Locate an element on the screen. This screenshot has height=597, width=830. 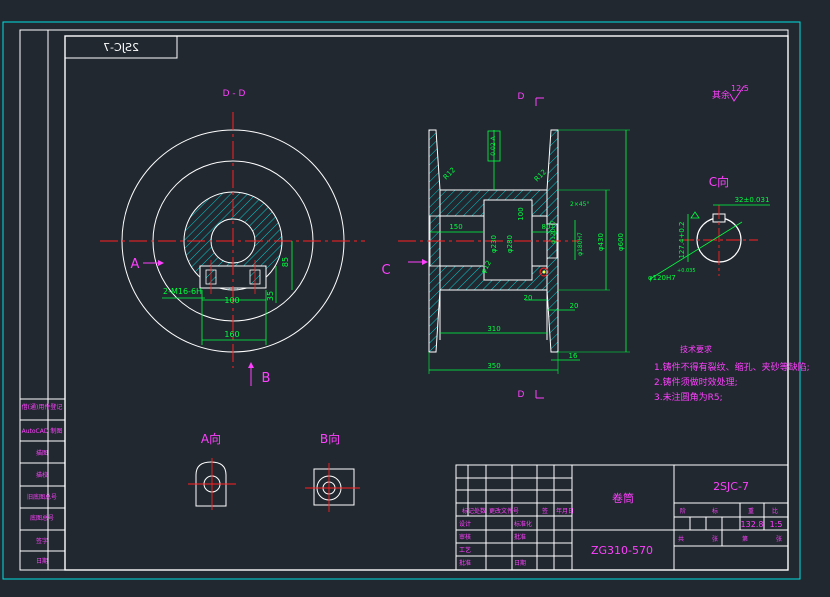
view-b: B向 is located at coordinates (332, 471).